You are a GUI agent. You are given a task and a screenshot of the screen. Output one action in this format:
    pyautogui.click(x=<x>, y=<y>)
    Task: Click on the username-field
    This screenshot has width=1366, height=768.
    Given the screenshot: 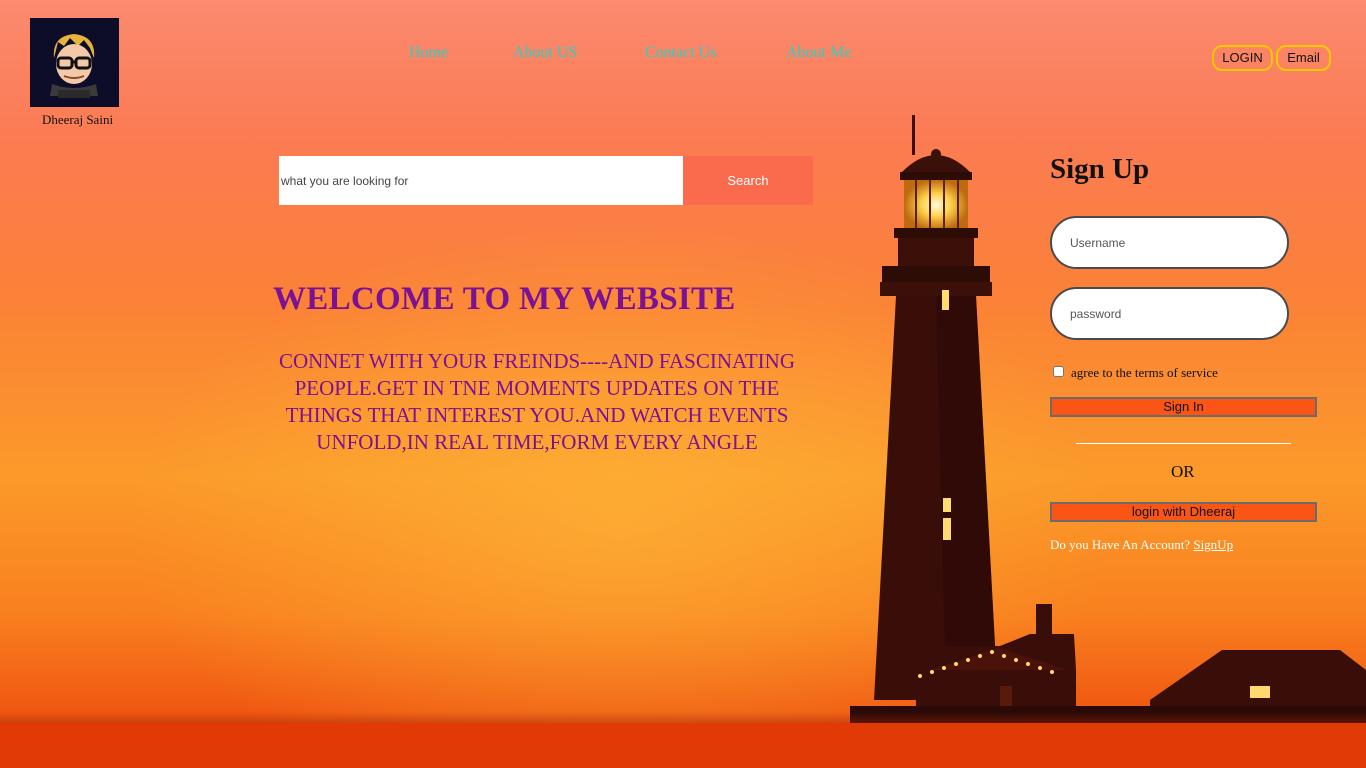 What is the action you would take?
    pyautogui.click(x=1169, y=242)
    